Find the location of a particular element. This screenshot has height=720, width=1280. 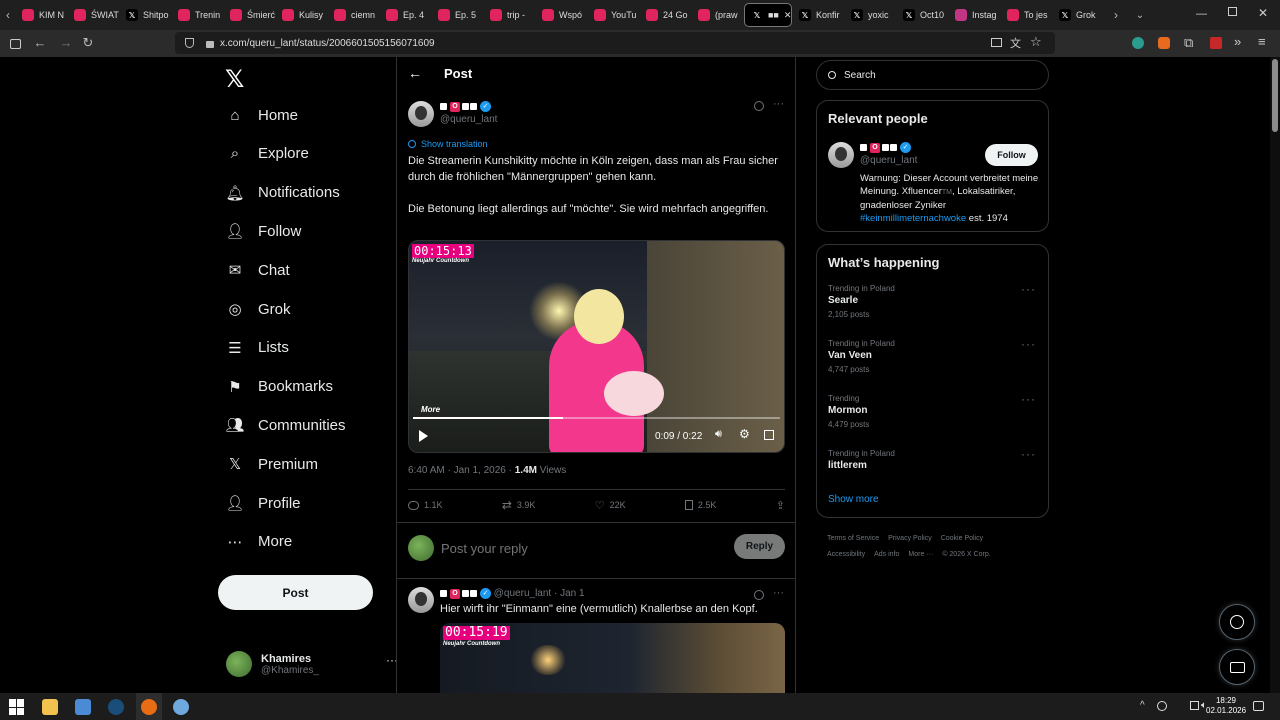

trend-item: Trending in Poland Searle 2,105 posts is located at coordinates (861, 301).